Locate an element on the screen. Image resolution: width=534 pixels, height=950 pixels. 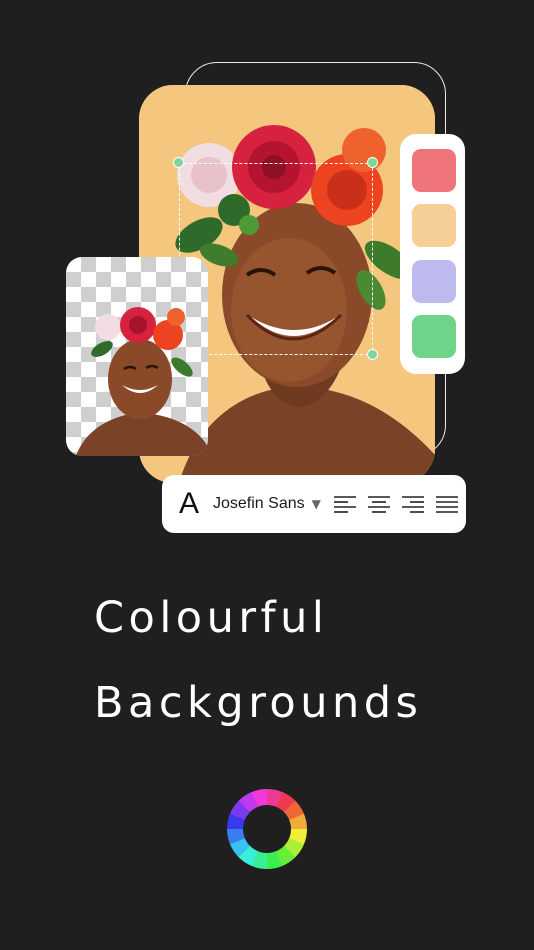
selection-box is located at coordinates (276, 259).